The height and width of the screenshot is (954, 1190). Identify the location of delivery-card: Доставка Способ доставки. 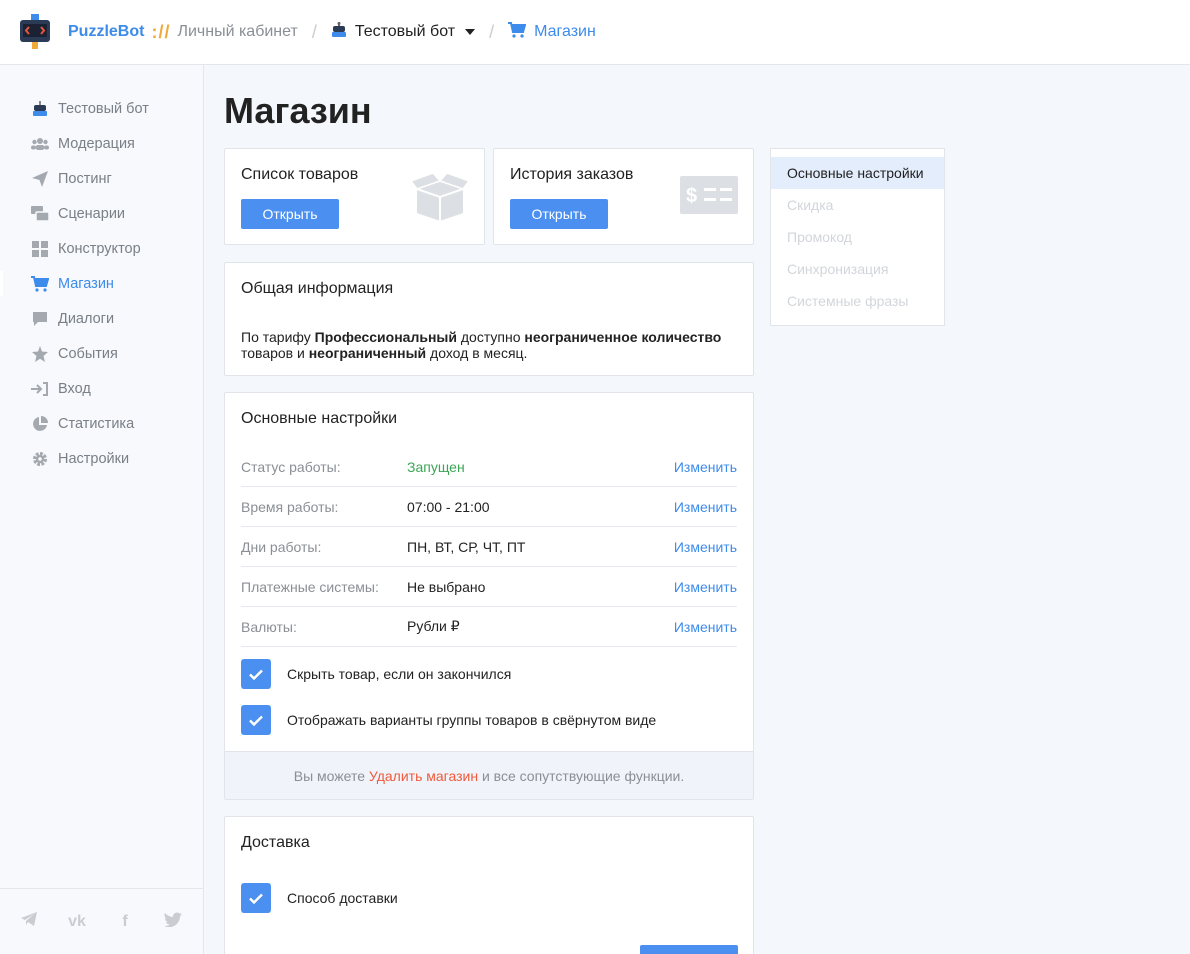
(489, 885).